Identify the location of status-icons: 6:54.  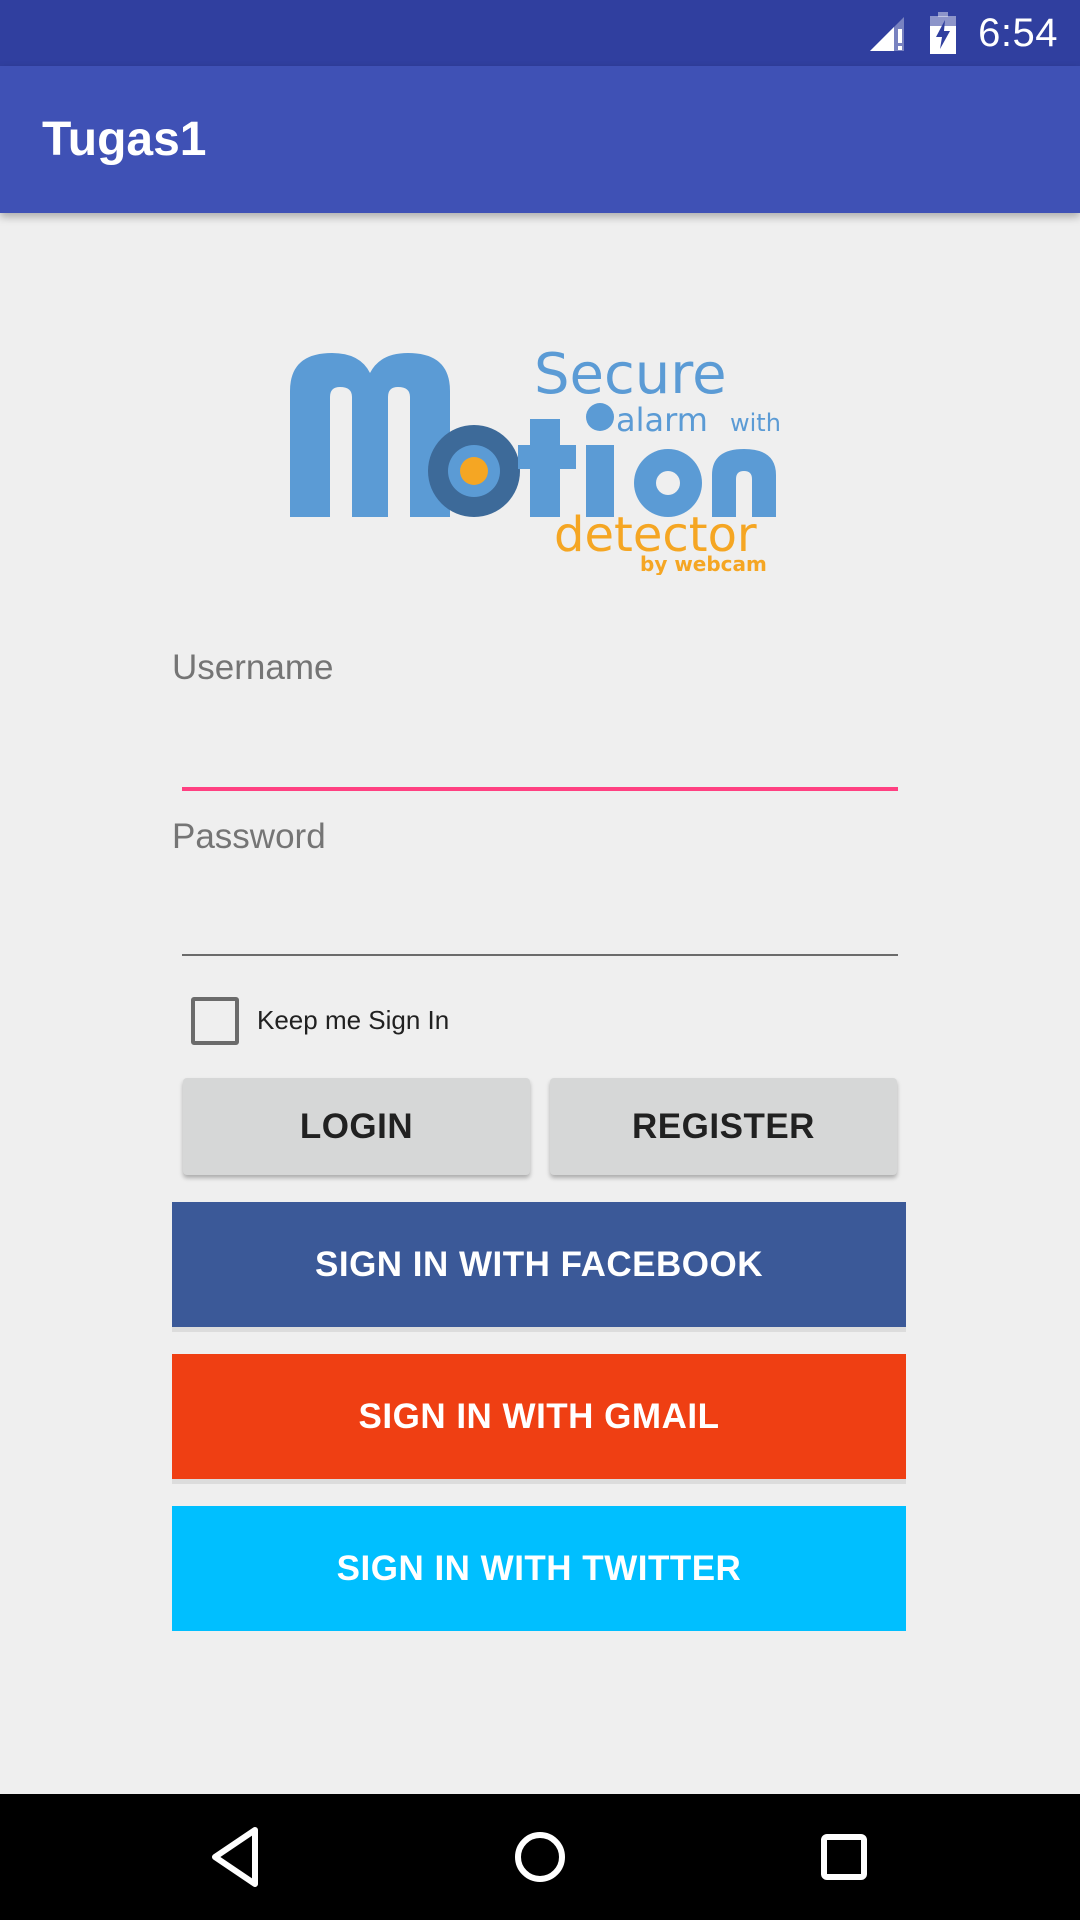
(963, 33).